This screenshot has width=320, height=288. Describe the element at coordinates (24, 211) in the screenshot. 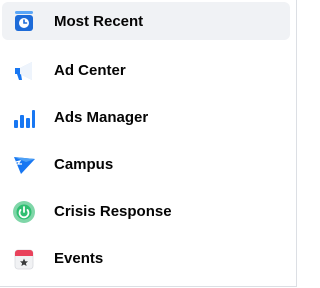

I see `crisis-response-icon` at that location.